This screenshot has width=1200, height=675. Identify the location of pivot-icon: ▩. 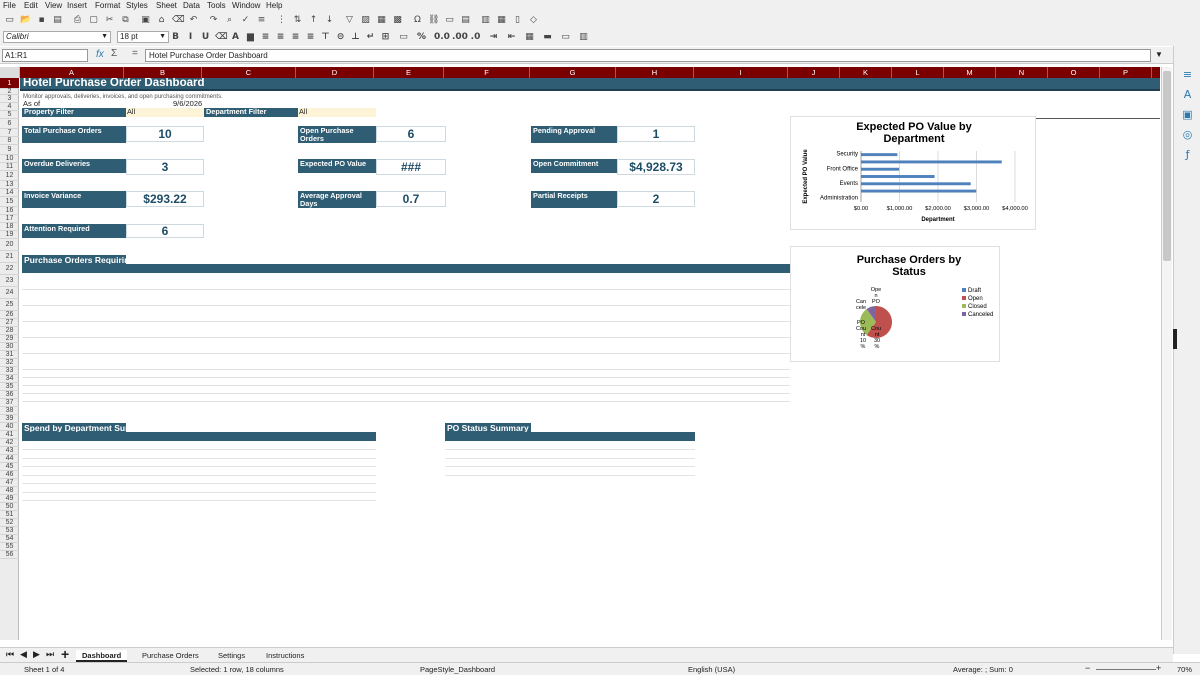
(397, 20).